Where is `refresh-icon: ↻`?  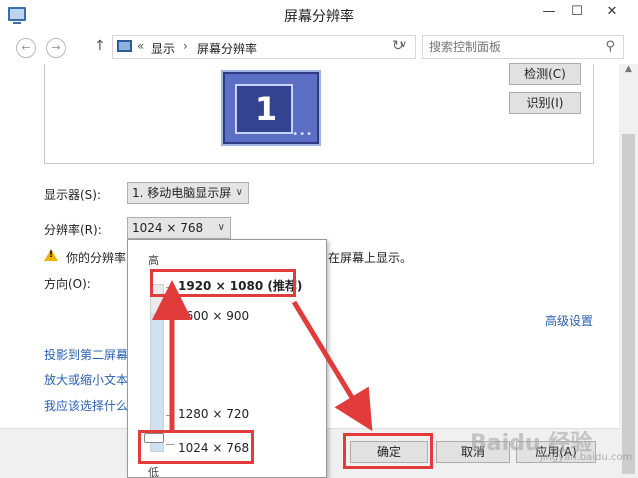
refresh-icon: ↻ is located at coordinates (398, 46).